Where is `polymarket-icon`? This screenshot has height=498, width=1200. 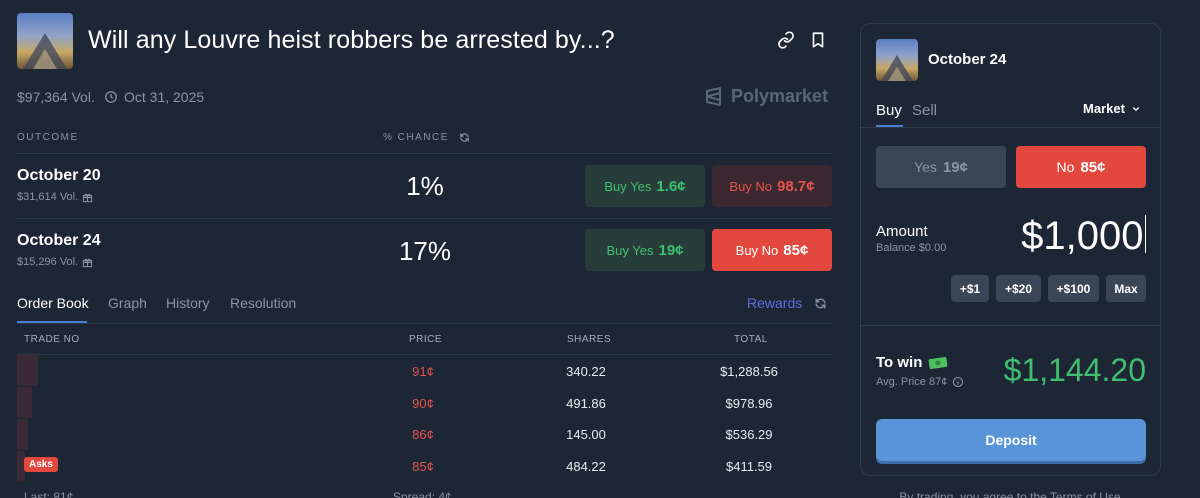
polymarket-icon is located at coordinates (713, 96).